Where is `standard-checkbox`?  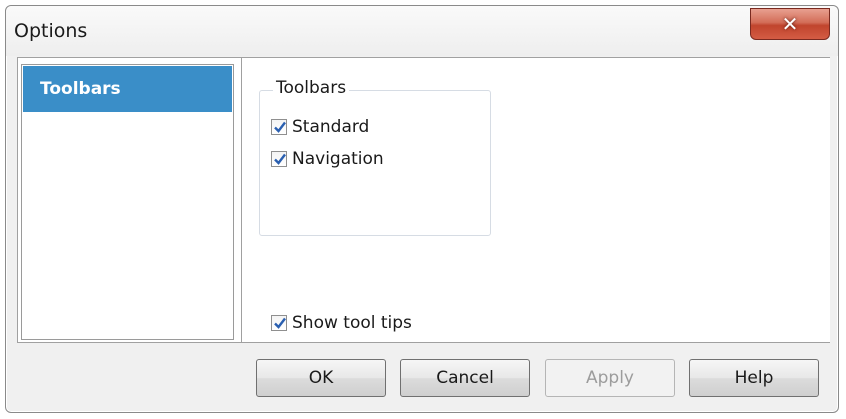 standard-checkbox is located at coordinates (279, 127).